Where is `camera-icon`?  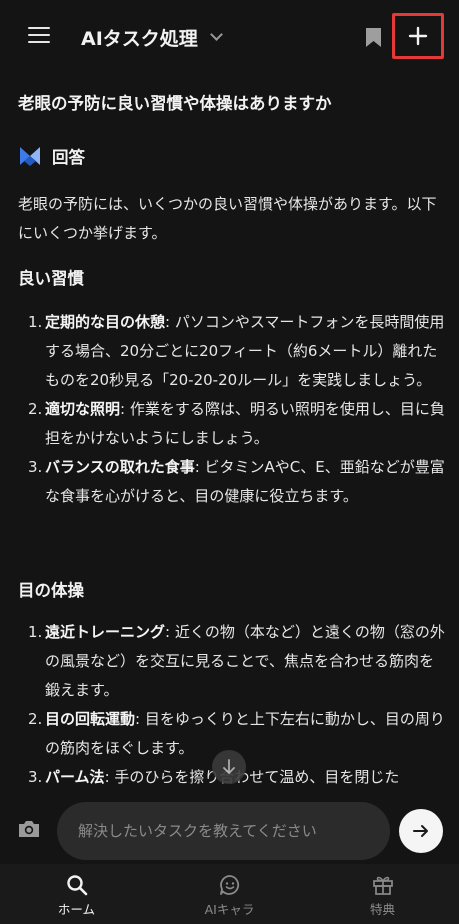
camera-icon is located at coordinates (29, 829).